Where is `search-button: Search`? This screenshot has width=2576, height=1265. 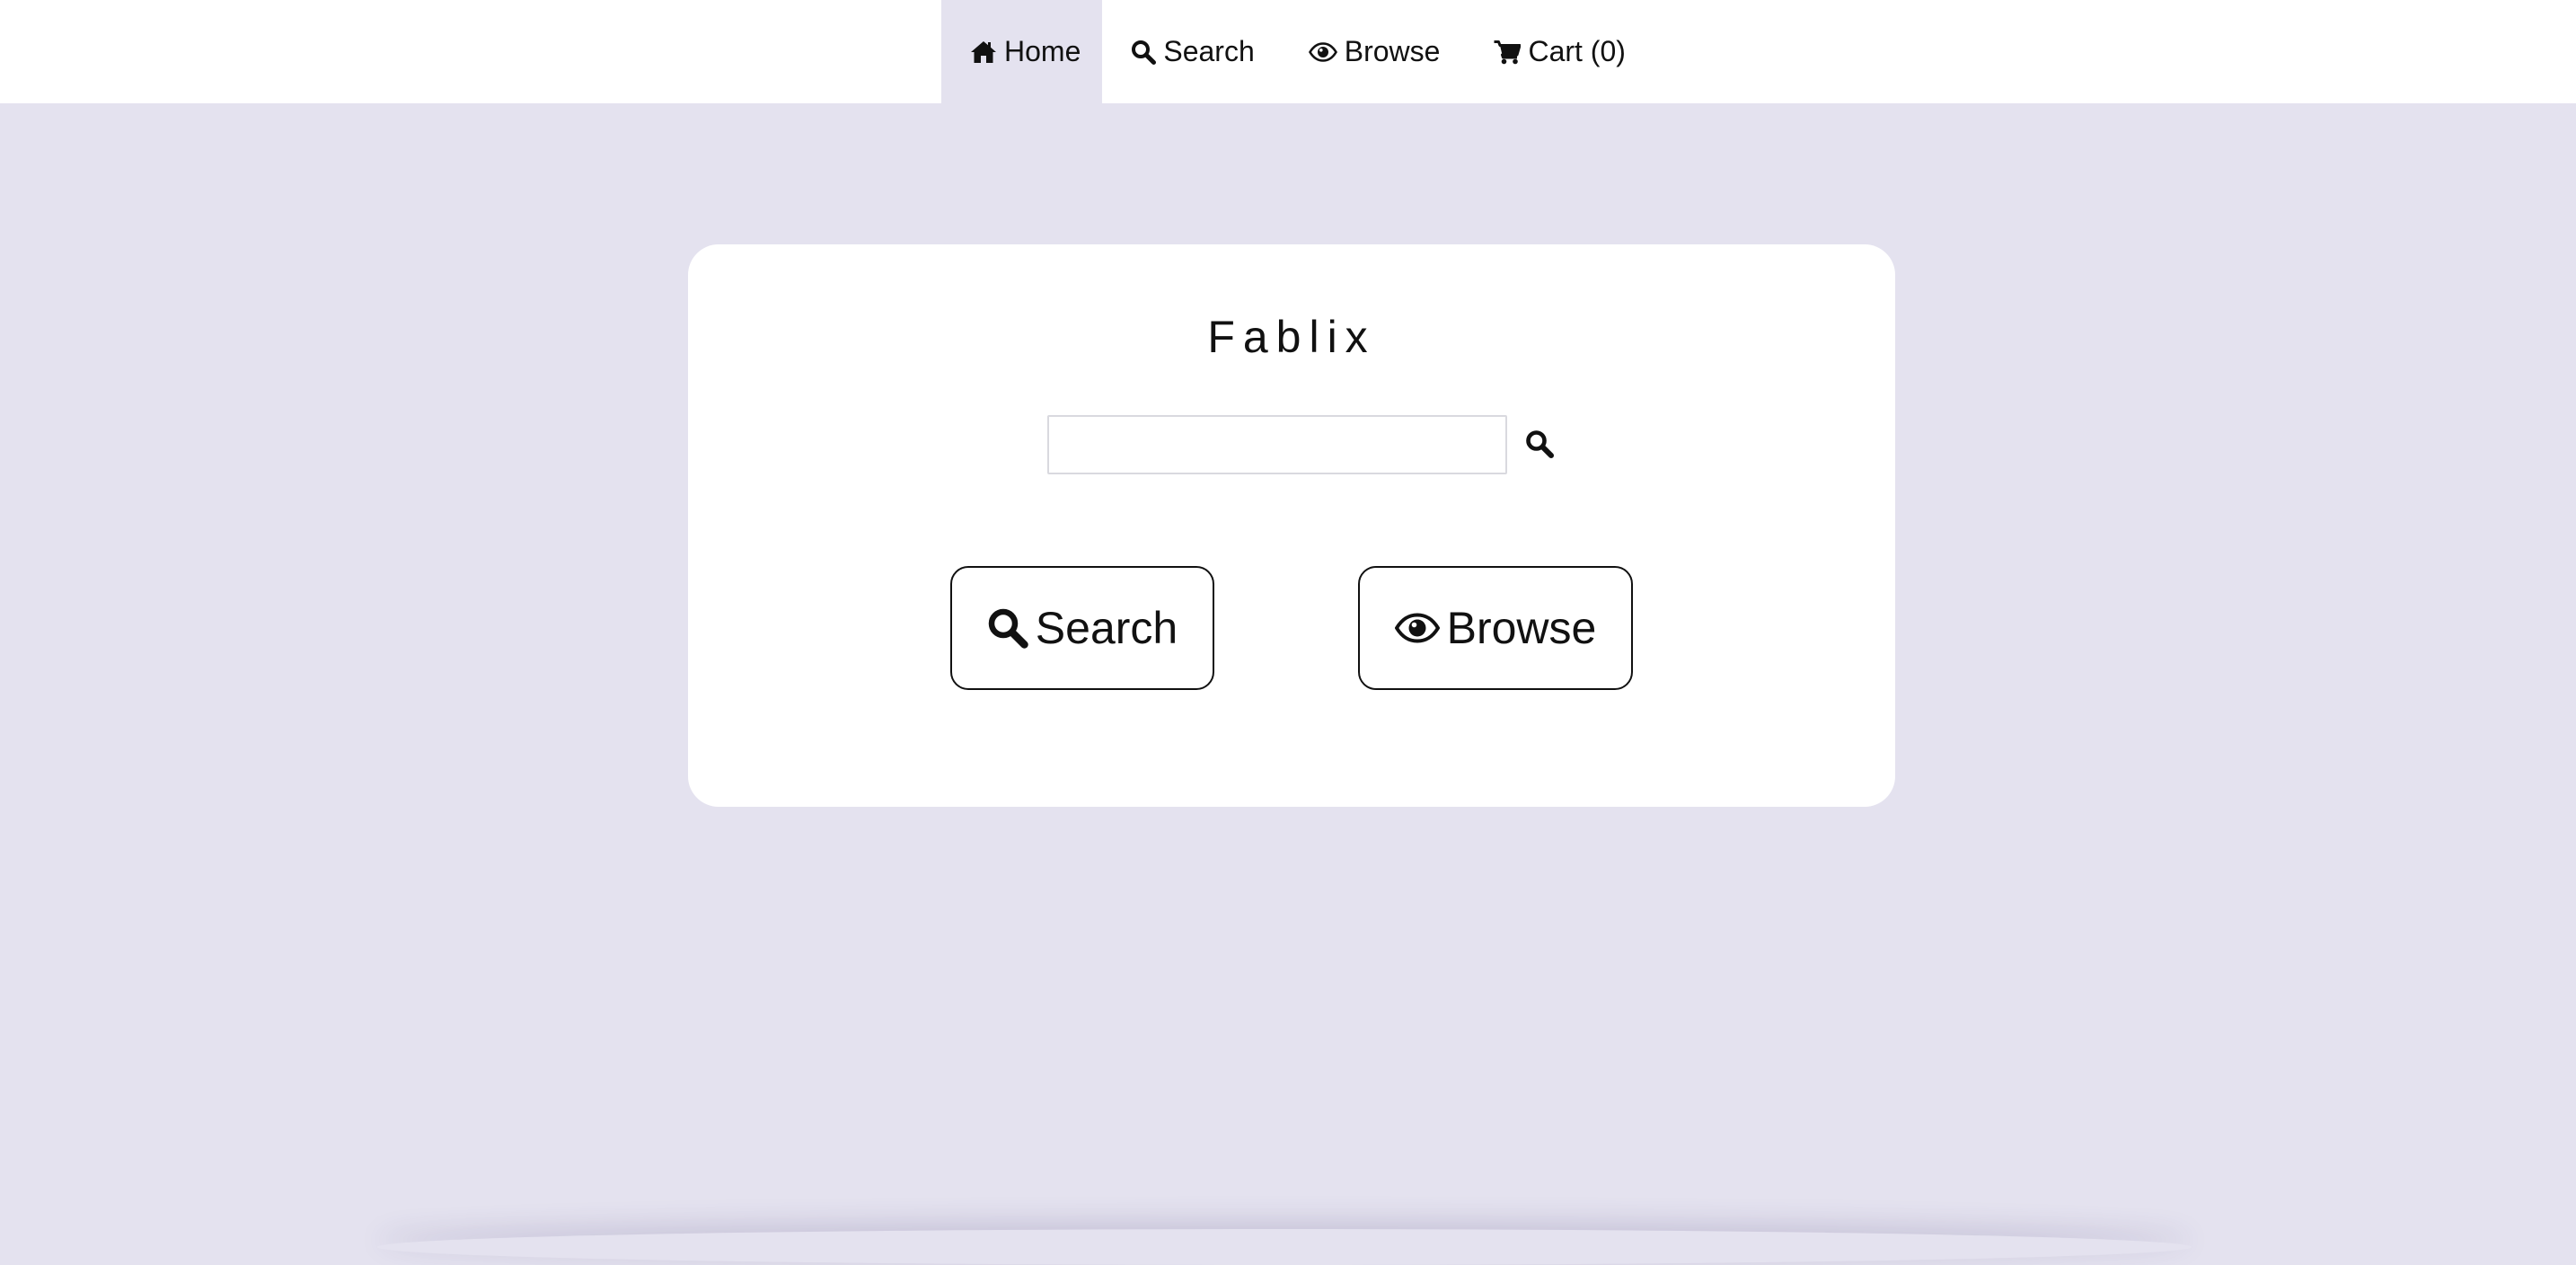 search-button: Search is located at coordinates (1082, 628).